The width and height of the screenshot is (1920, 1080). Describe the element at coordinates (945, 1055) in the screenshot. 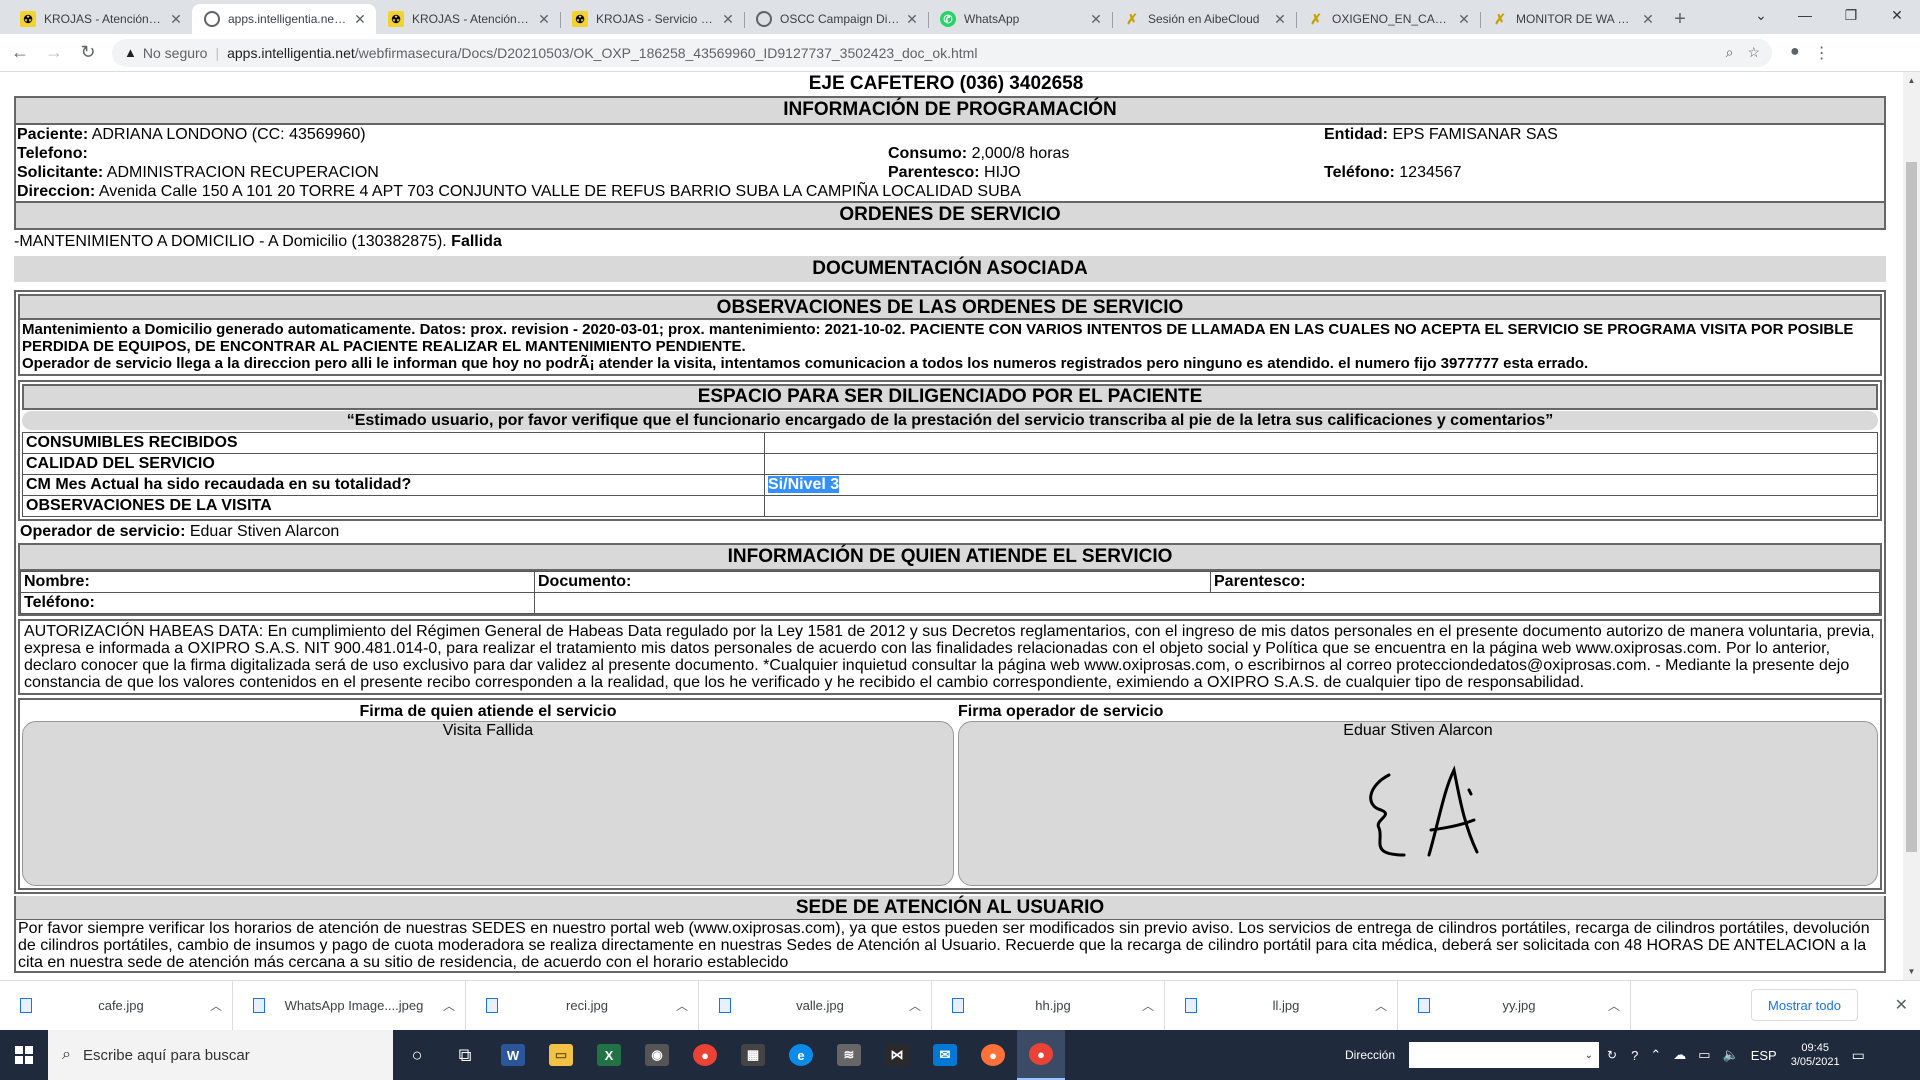

I see `mail-icon: ✉` at that location.